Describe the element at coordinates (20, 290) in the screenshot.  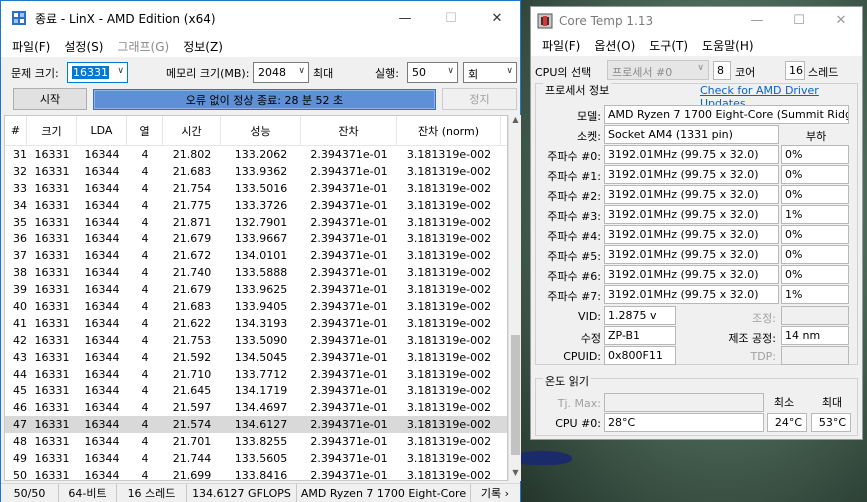
I see `table-cell: 39` at that location.